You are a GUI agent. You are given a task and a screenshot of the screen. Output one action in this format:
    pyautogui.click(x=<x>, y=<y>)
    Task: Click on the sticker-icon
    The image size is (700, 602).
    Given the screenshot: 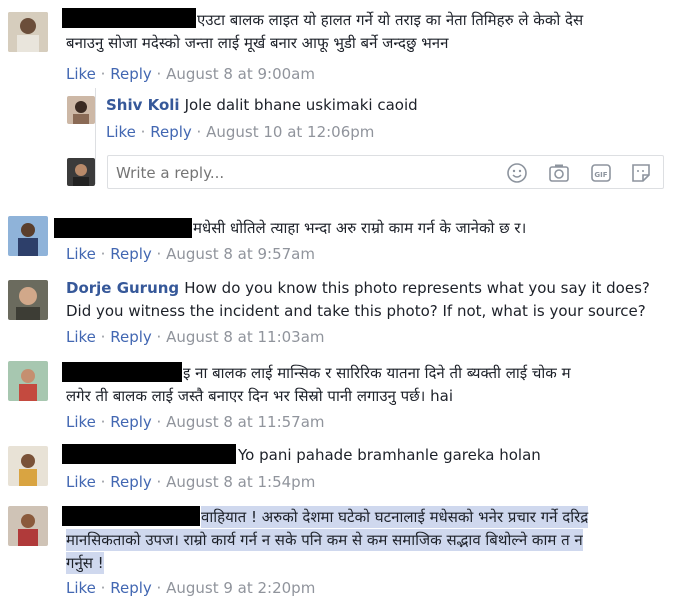 What is the action you would take?
    pyautogui.click(x=641, y=173)
    